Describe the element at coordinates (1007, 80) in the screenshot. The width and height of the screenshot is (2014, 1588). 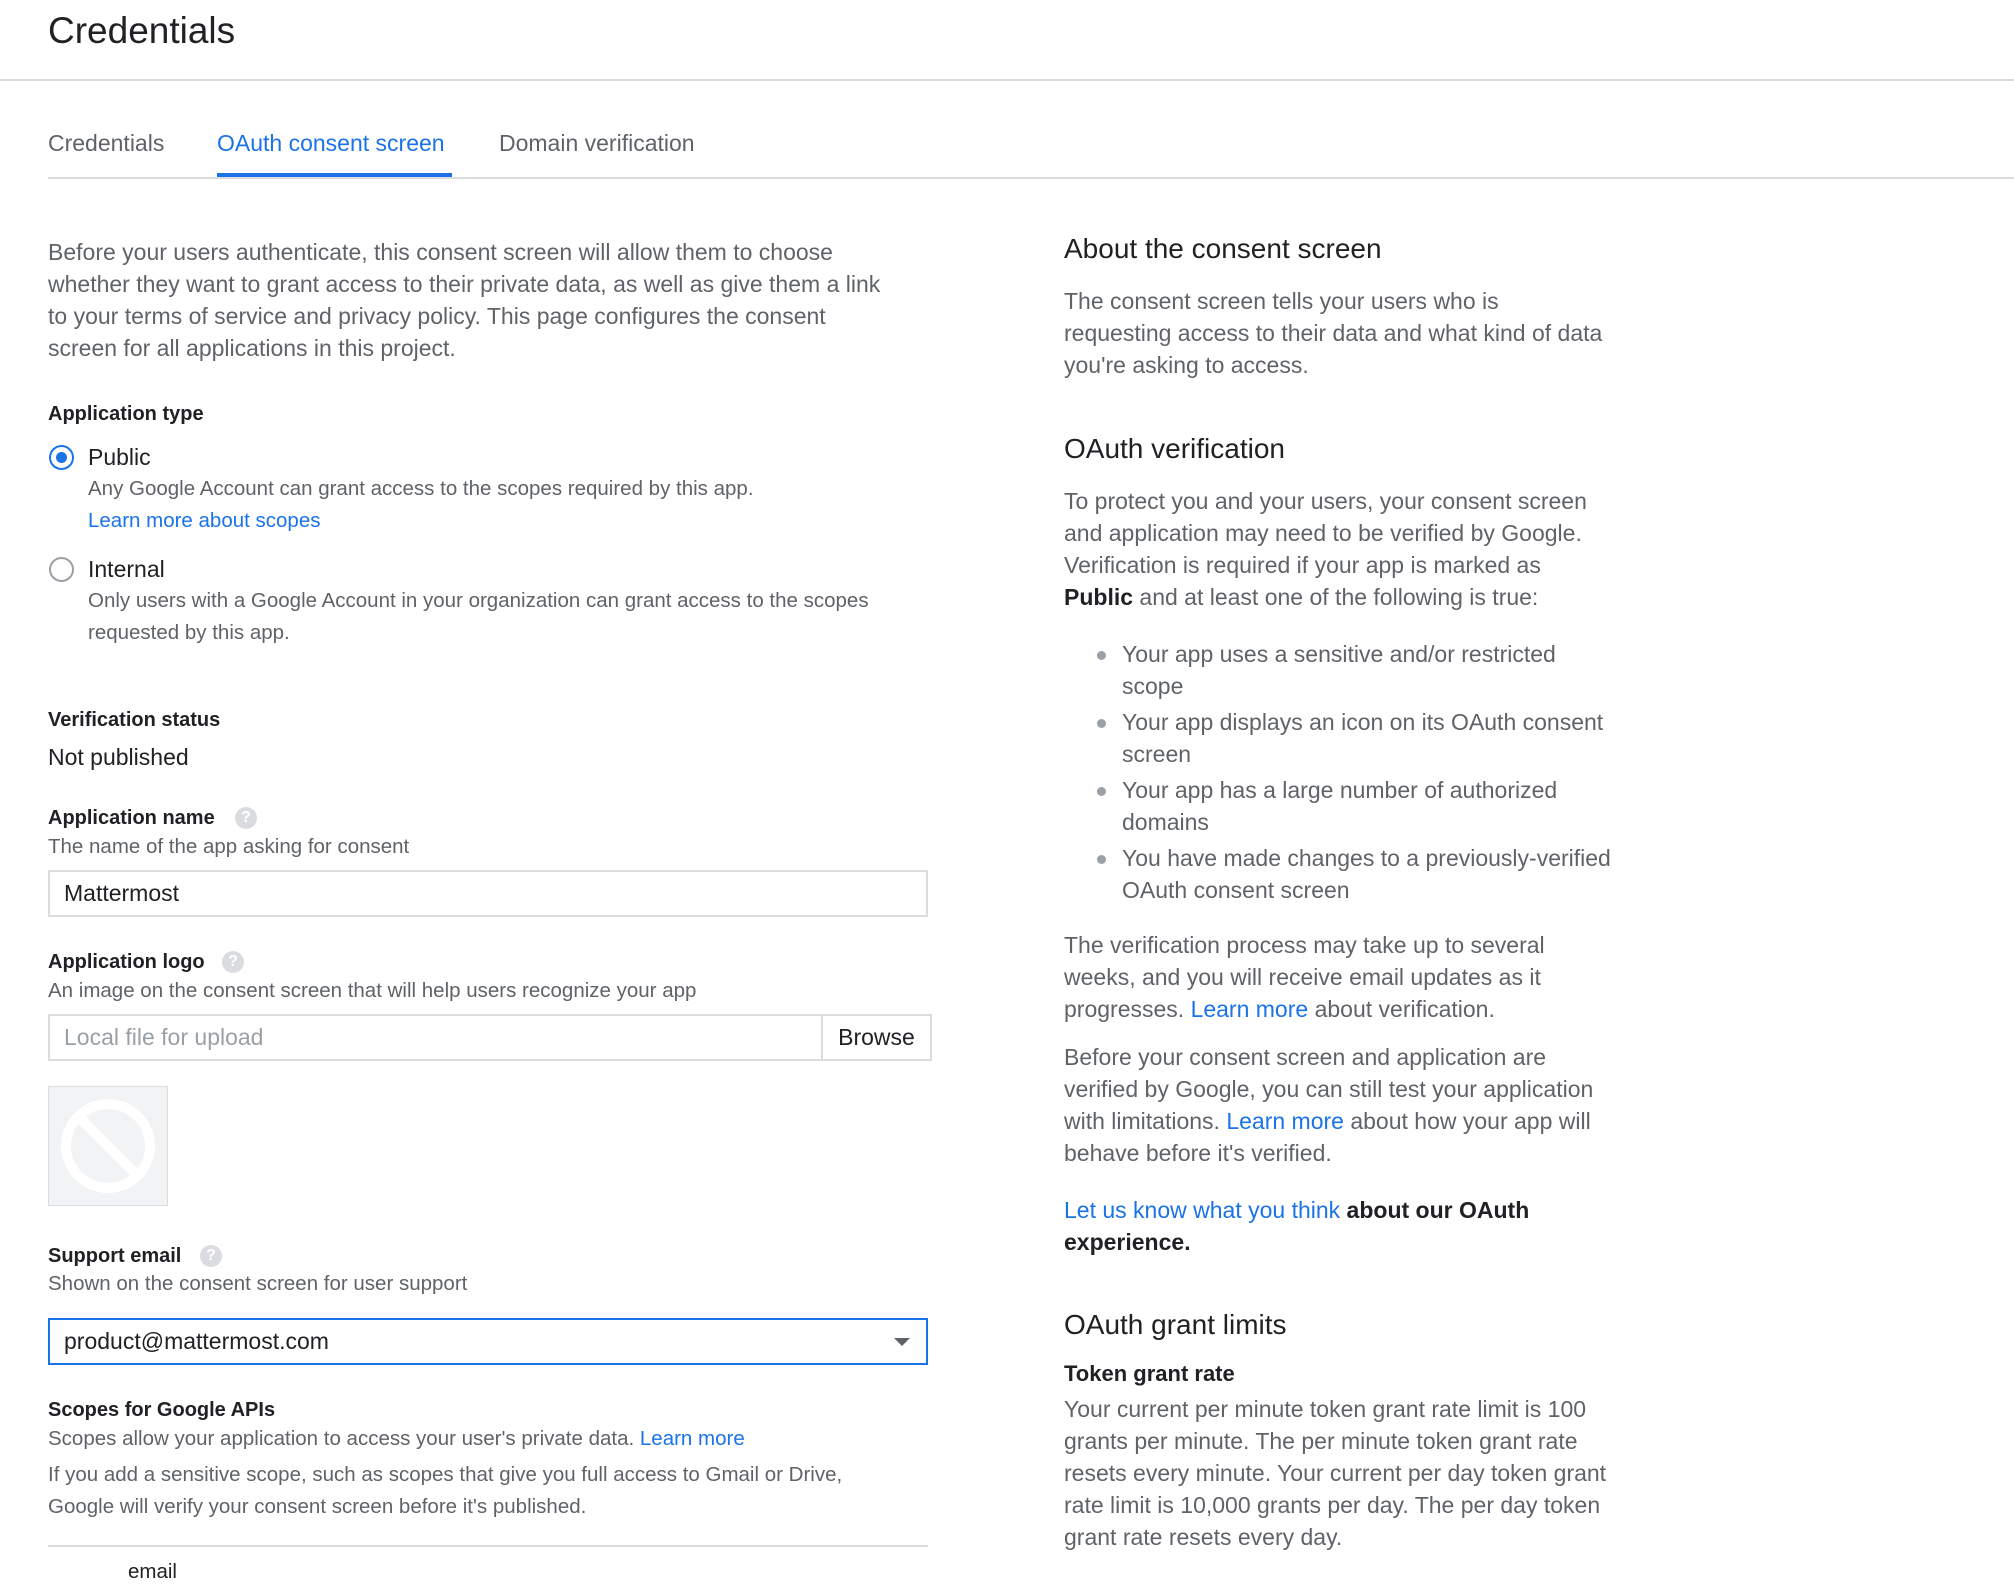
I see `title-divider` at that location.